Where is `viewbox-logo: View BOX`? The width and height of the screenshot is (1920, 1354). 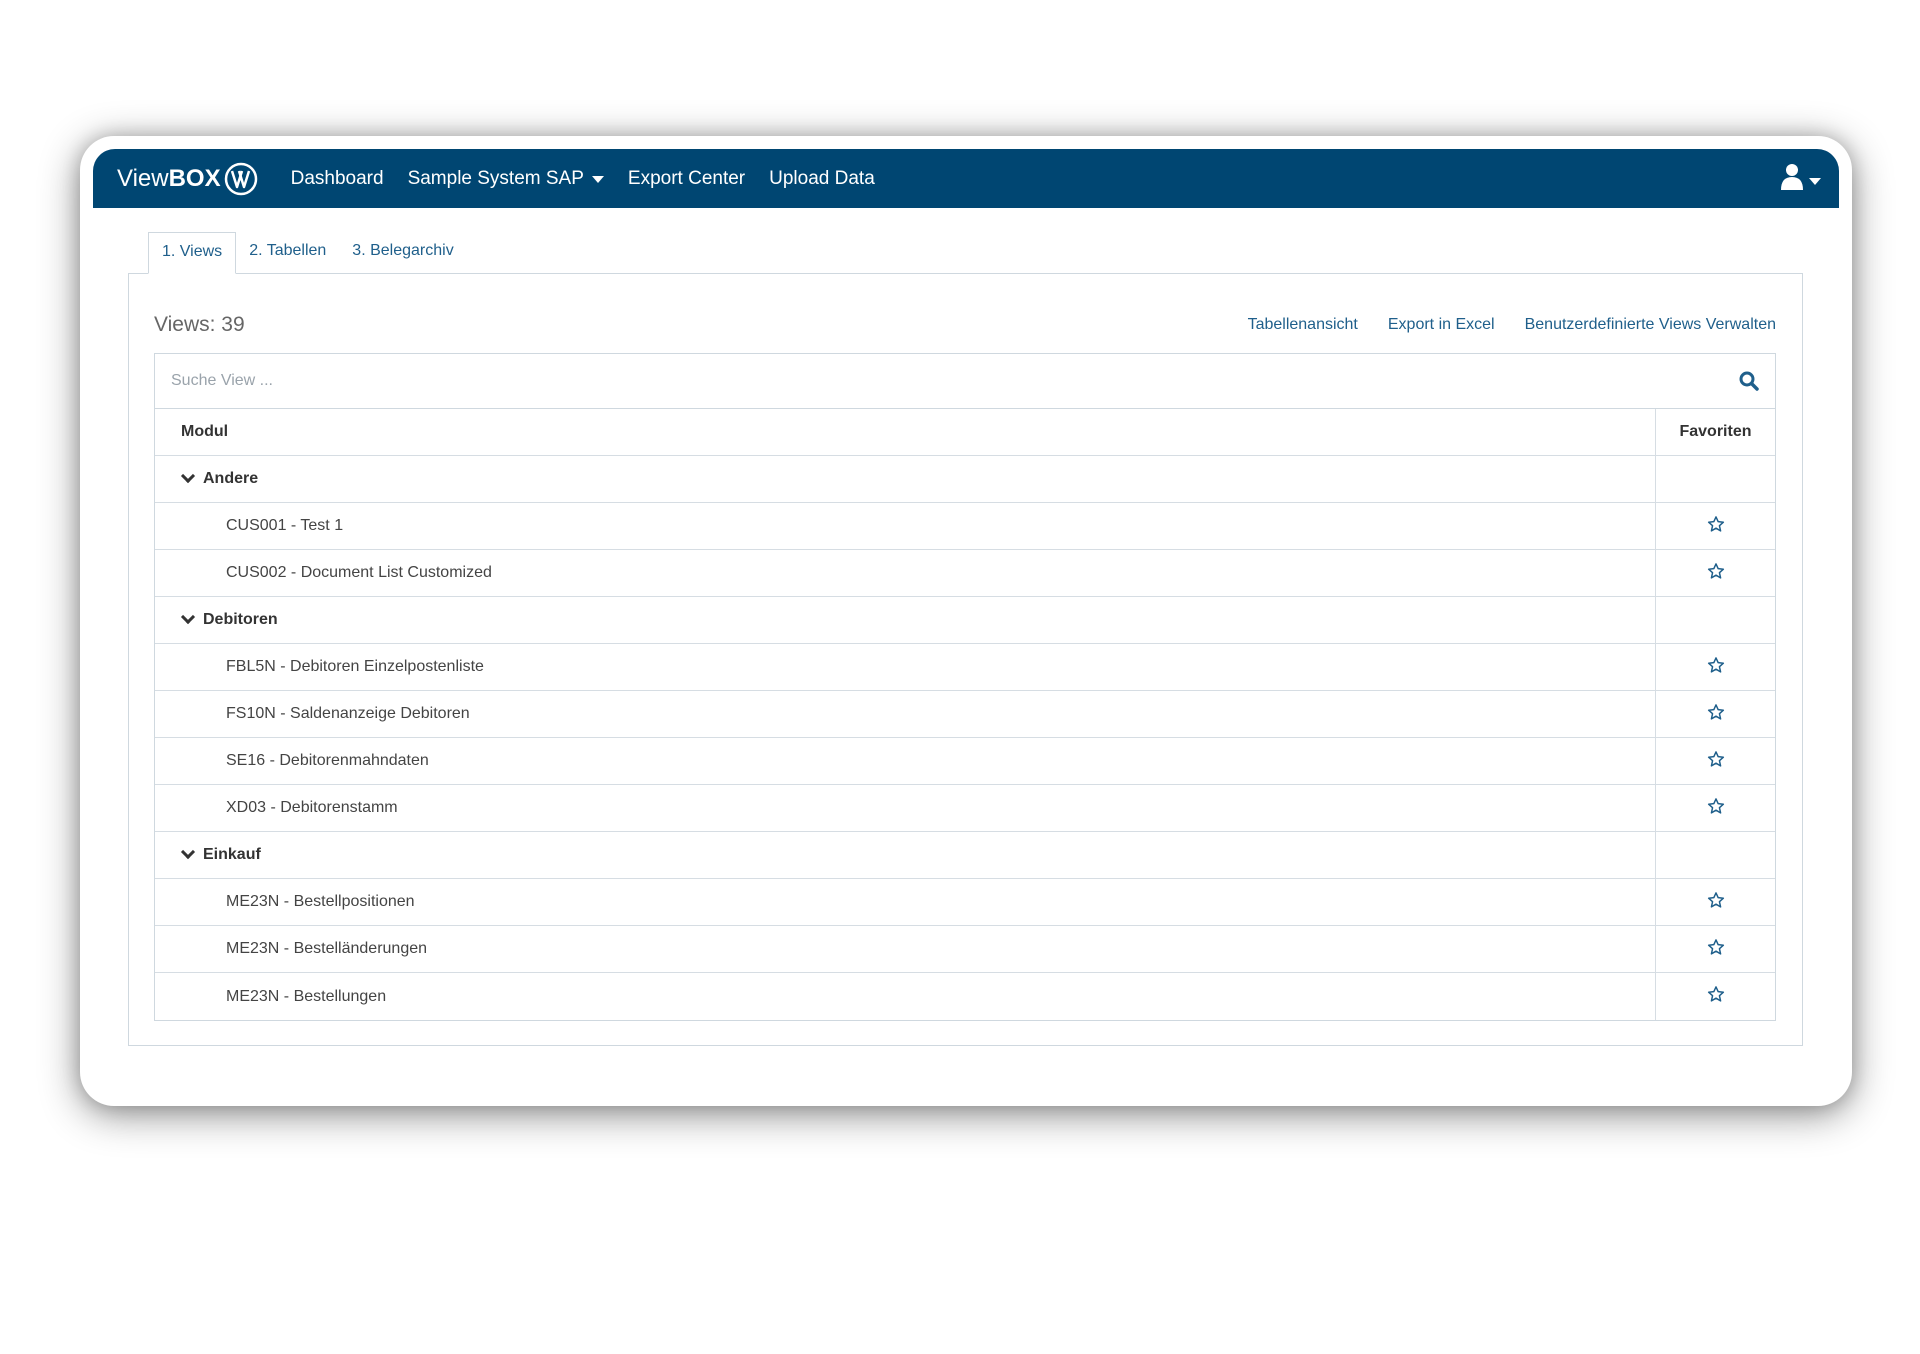
viewbox-logo: View BOX is located at coordinates (188, 179).